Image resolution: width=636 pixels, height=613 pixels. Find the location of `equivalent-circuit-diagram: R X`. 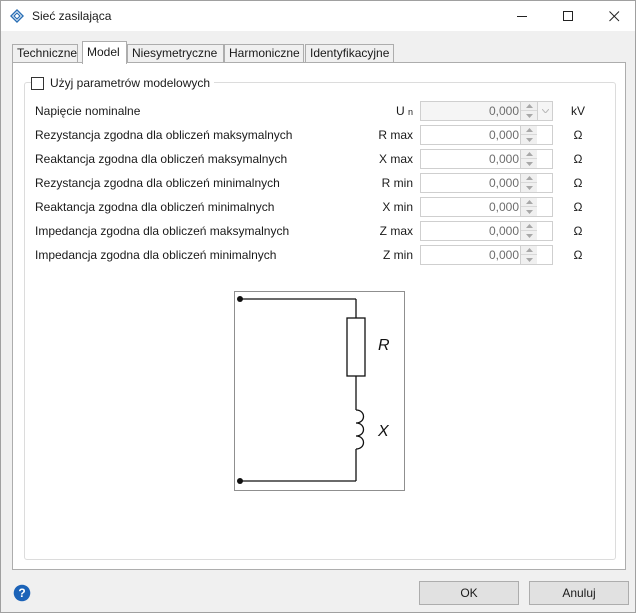

equivalent-circuit-diagram: R X is located at coordinates (319, 391).